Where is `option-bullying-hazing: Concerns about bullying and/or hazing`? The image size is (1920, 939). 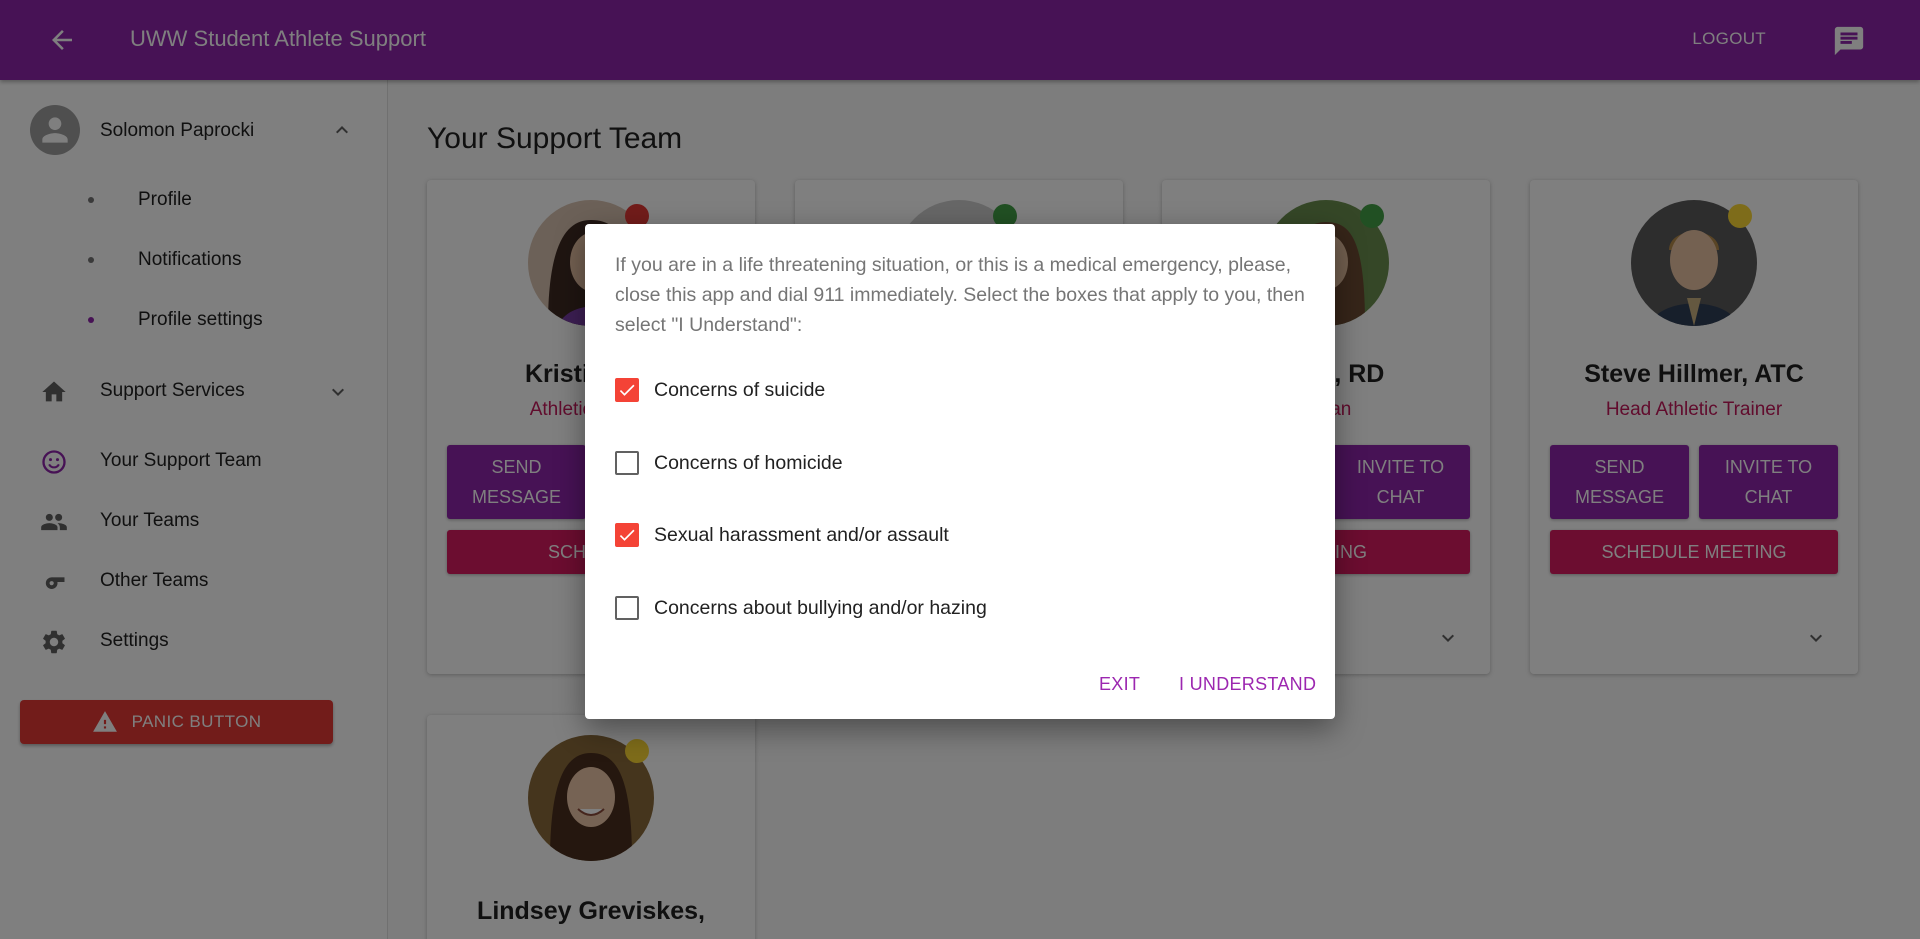
option-bullying-hazing: Concerns about bullying and/or hazing is located at coordinates (955, 608).